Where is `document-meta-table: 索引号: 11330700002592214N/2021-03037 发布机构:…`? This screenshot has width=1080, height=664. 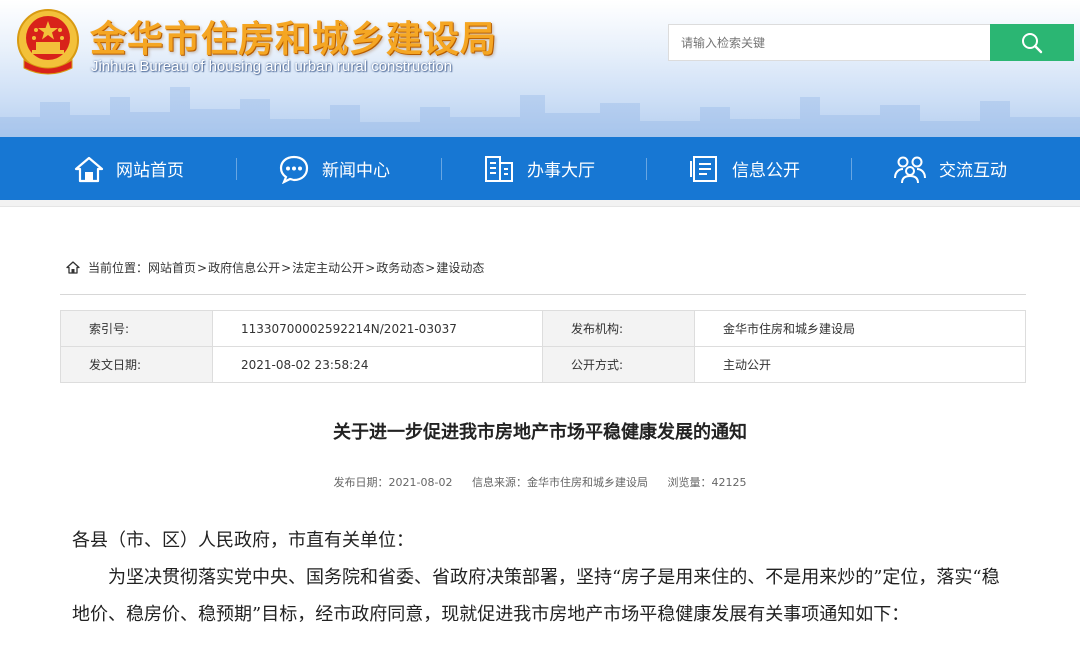
document-meta-table: 索引号: 11330700002592214N/2021-03037 发布机构:… is located at coordinates (543, 346).